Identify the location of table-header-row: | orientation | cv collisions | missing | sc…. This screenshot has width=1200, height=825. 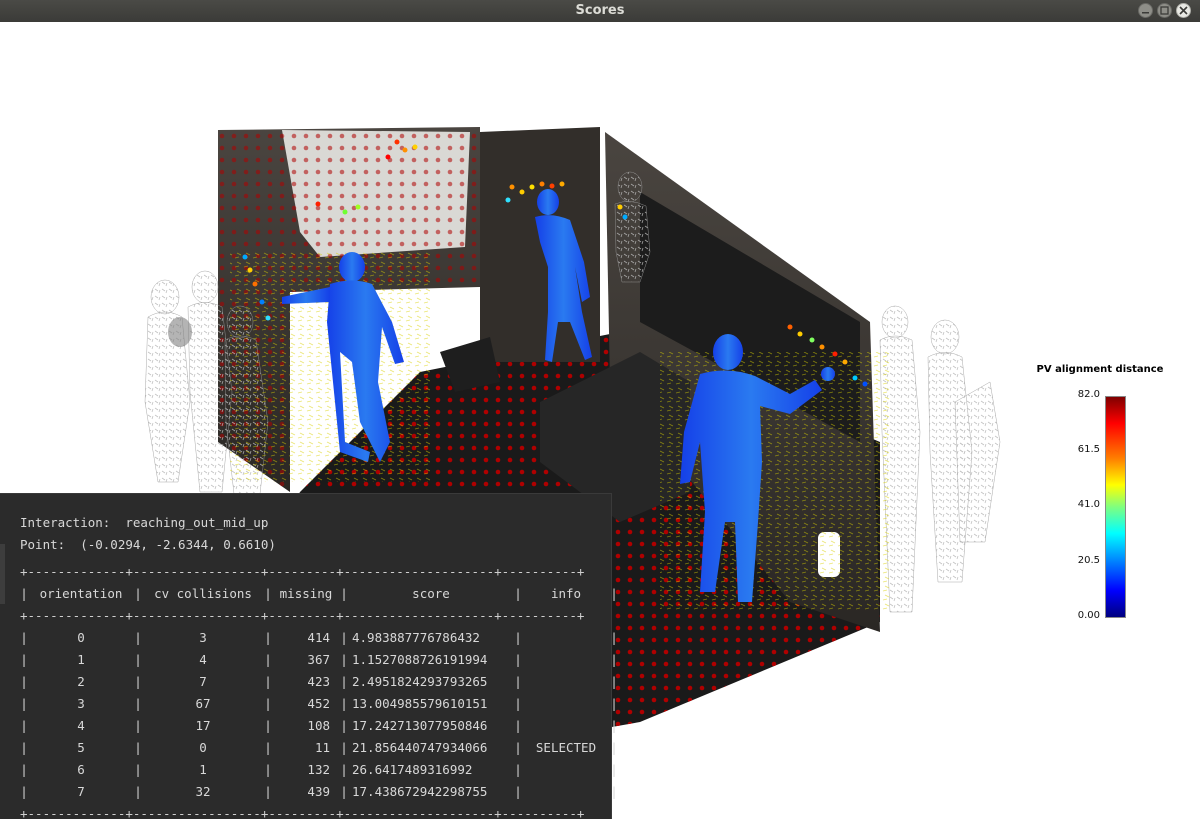
(319, 594).